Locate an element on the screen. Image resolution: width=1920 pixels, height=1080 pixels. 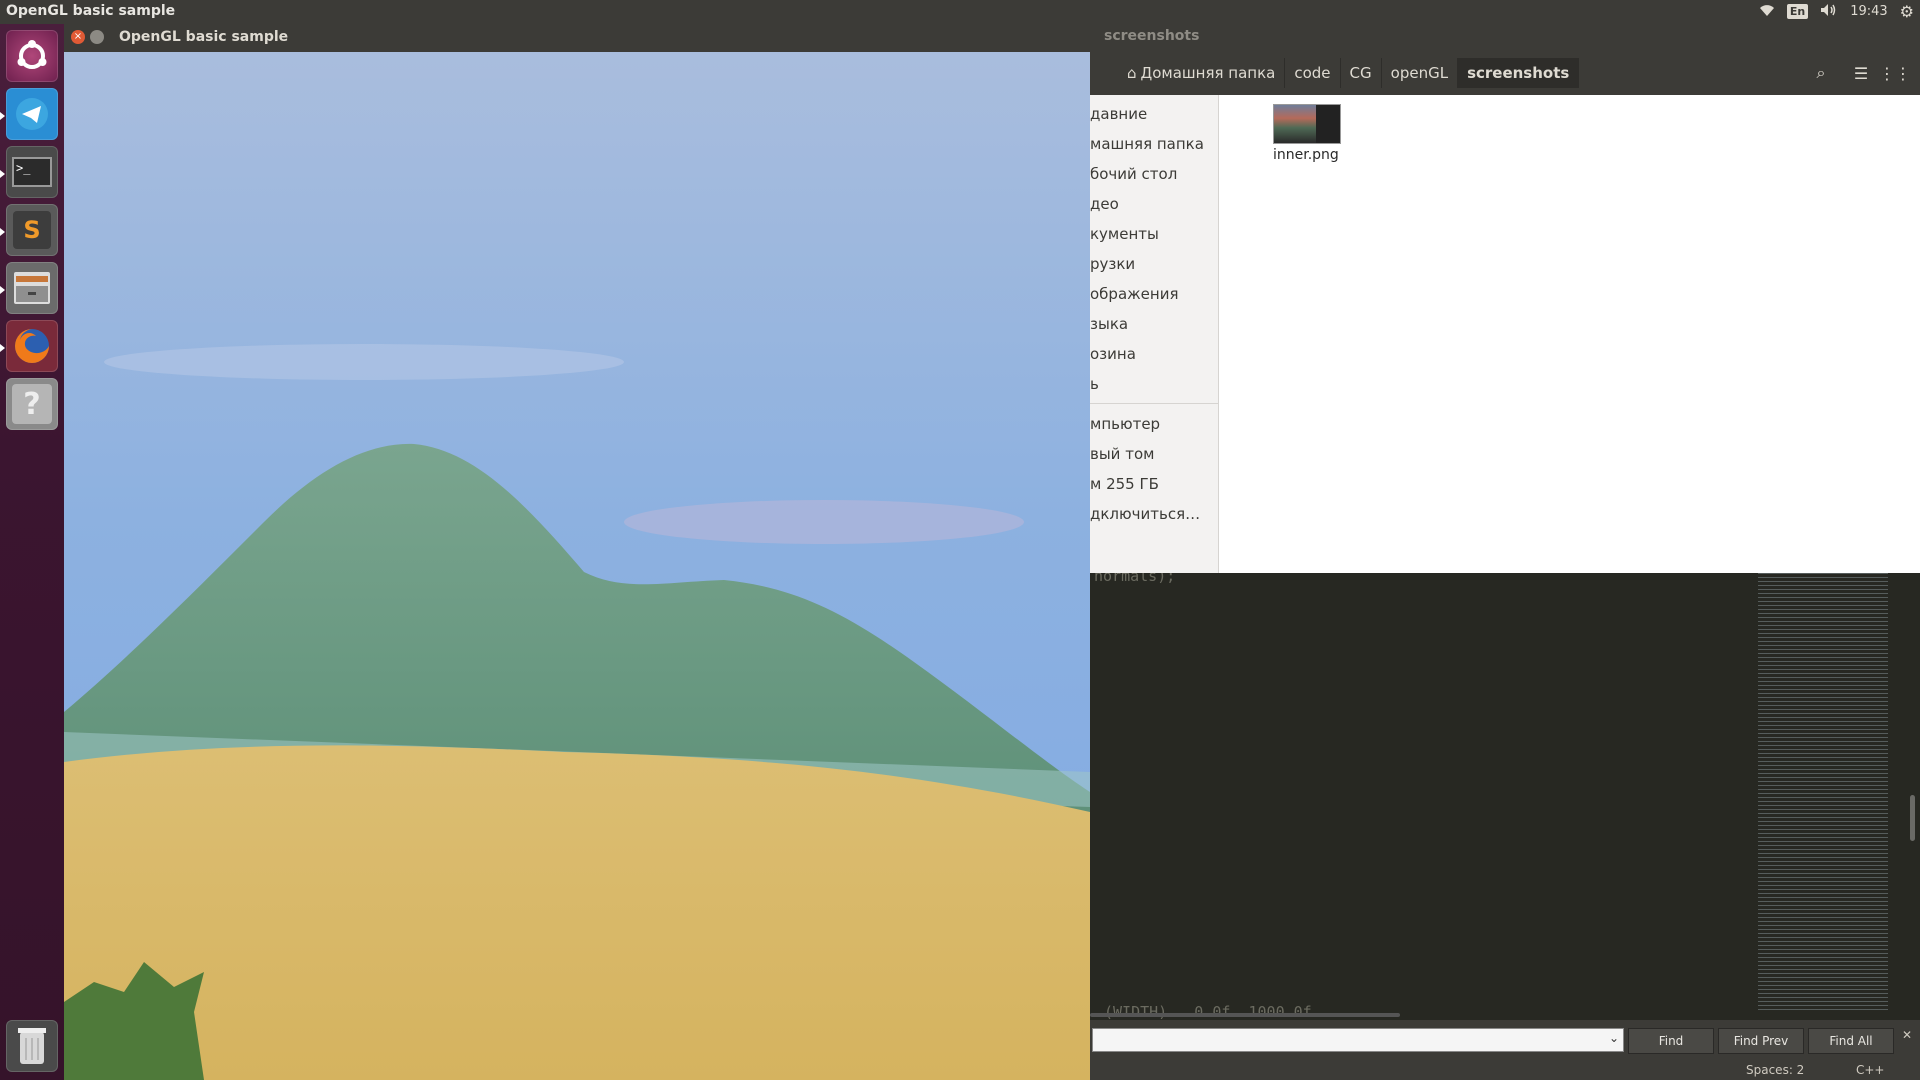
breadcrumb-label: Домашняя папка is located at coordinates (1208, 73).